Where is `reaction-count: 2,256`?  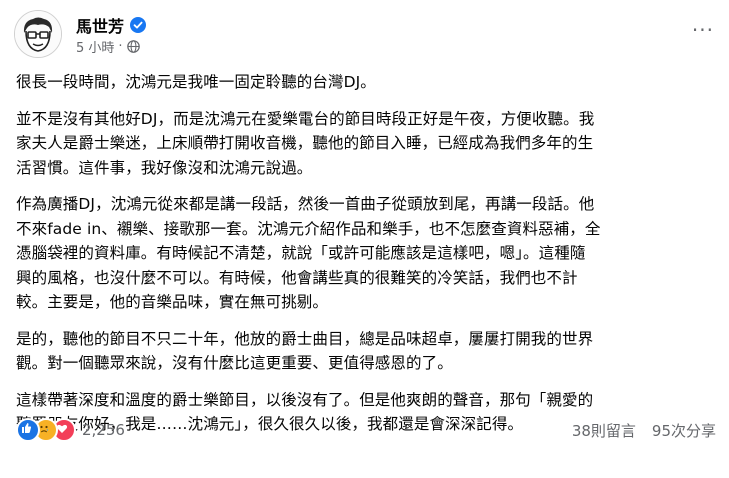 reaction-count: 2,256 is located at coordinates (103, 430).